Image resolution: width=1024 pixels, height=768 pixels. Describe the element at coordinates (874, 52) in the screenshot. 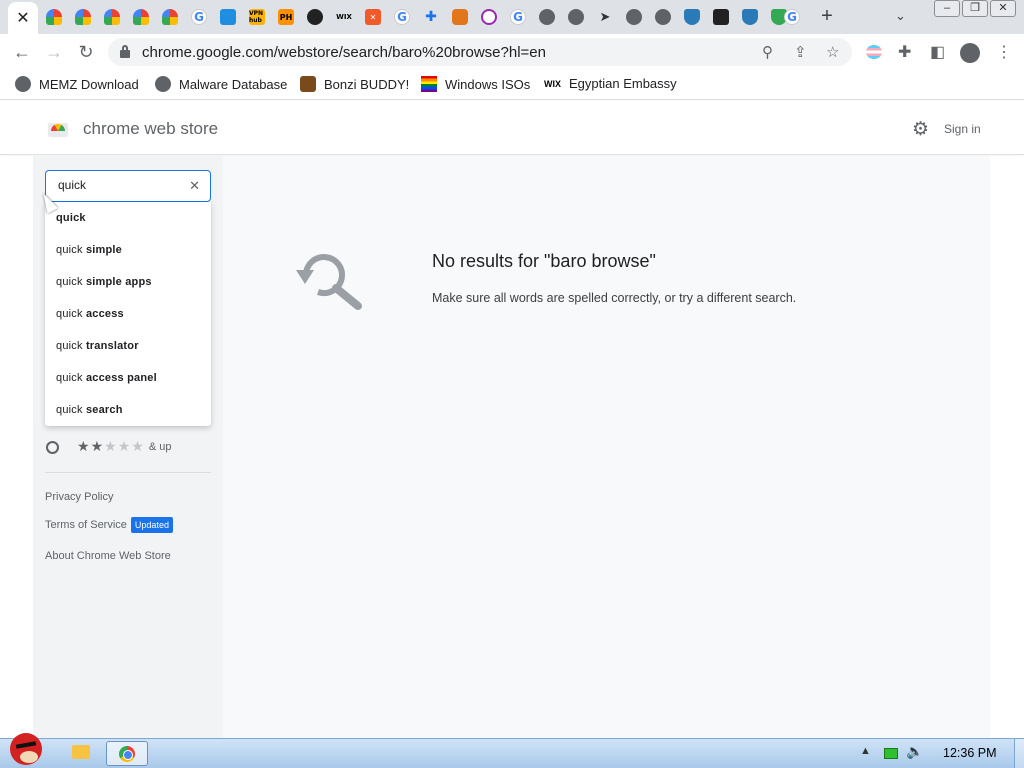

I see `trans-flag-extension-icon` at that location.